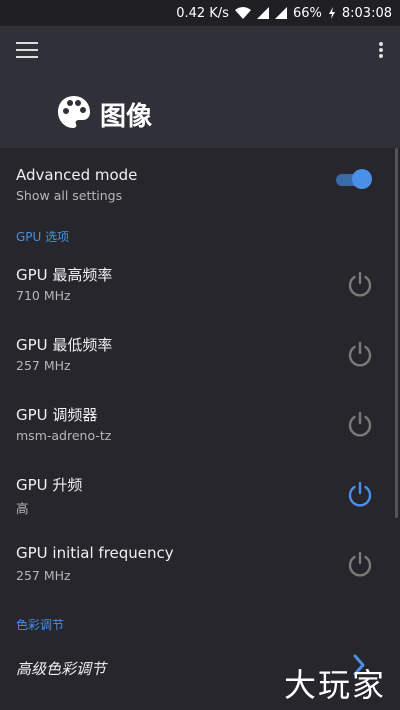 The width and height of the screenshot is (400, 710). I want to click on page-title: 图像, so click(126, 116).